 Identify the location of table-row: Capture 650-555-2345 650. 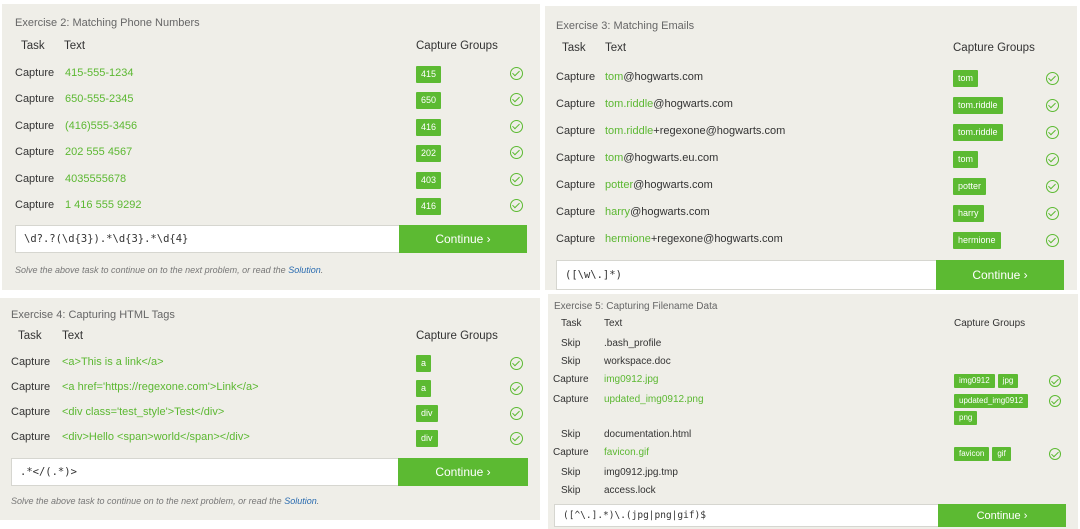
(271, 100).